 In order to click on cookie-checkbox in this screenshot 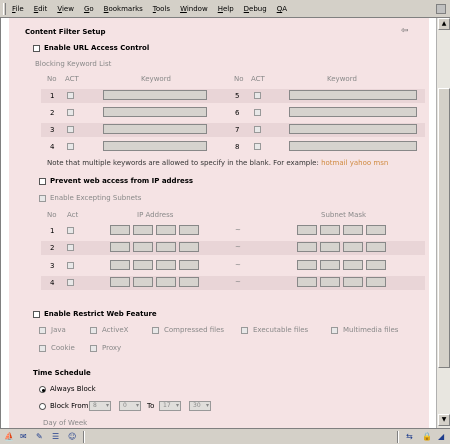, I will do `click(42, 348)`.